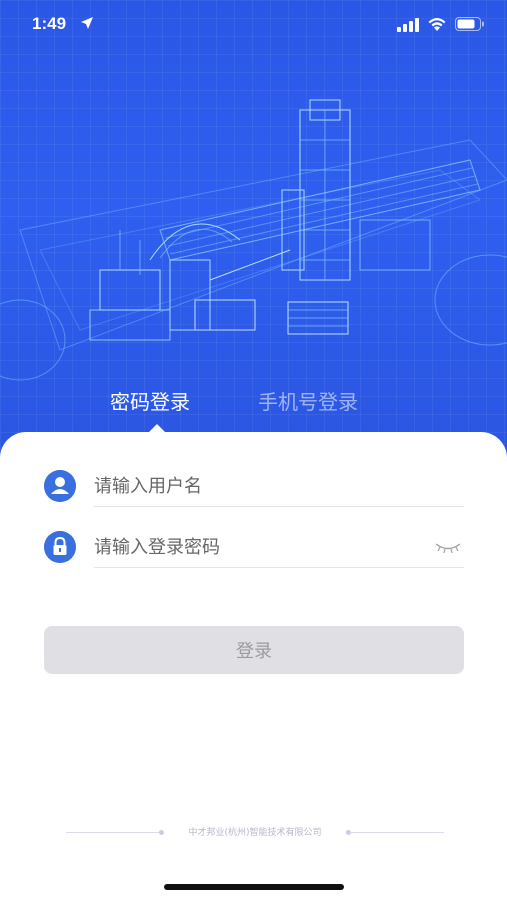 This screenshot has width=507, height=900. Describe the element at coordinates (279, 567) in the screenshot. I see `password-underline` at that location.